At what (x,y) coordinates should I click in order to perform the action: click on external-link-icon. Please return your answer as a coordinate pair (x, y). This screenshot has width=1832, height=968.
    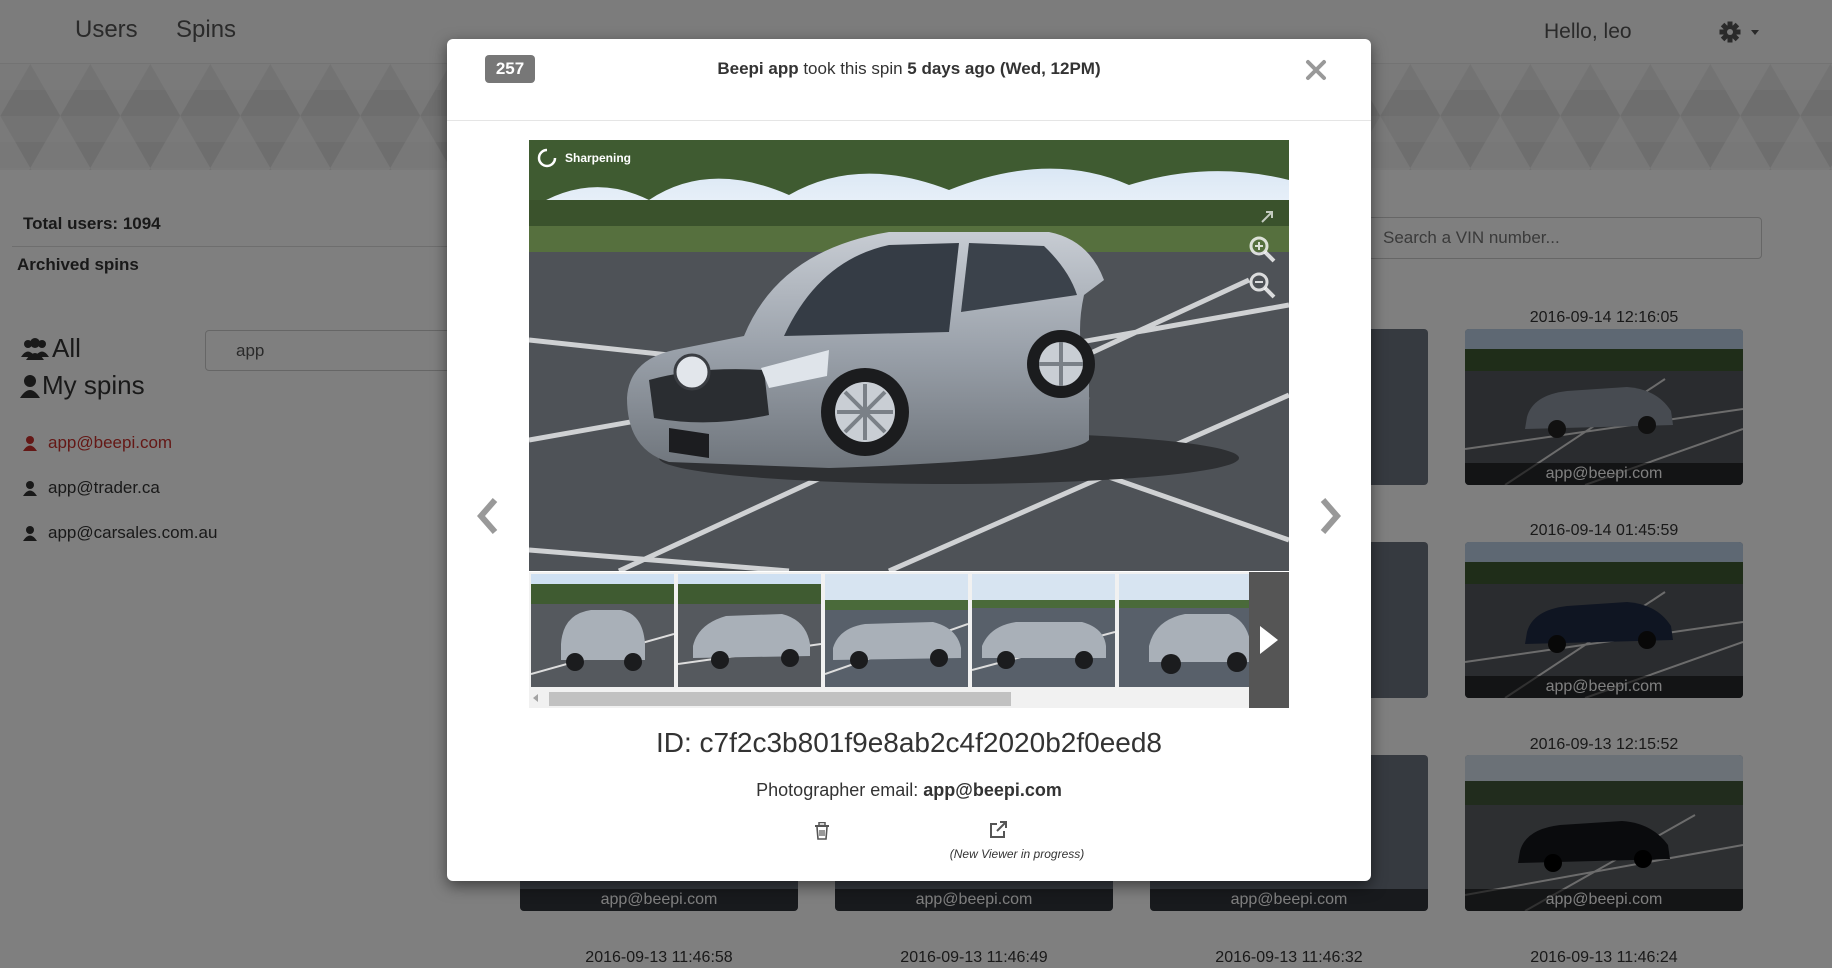
    Looking at the image, I should click on (998, 830).